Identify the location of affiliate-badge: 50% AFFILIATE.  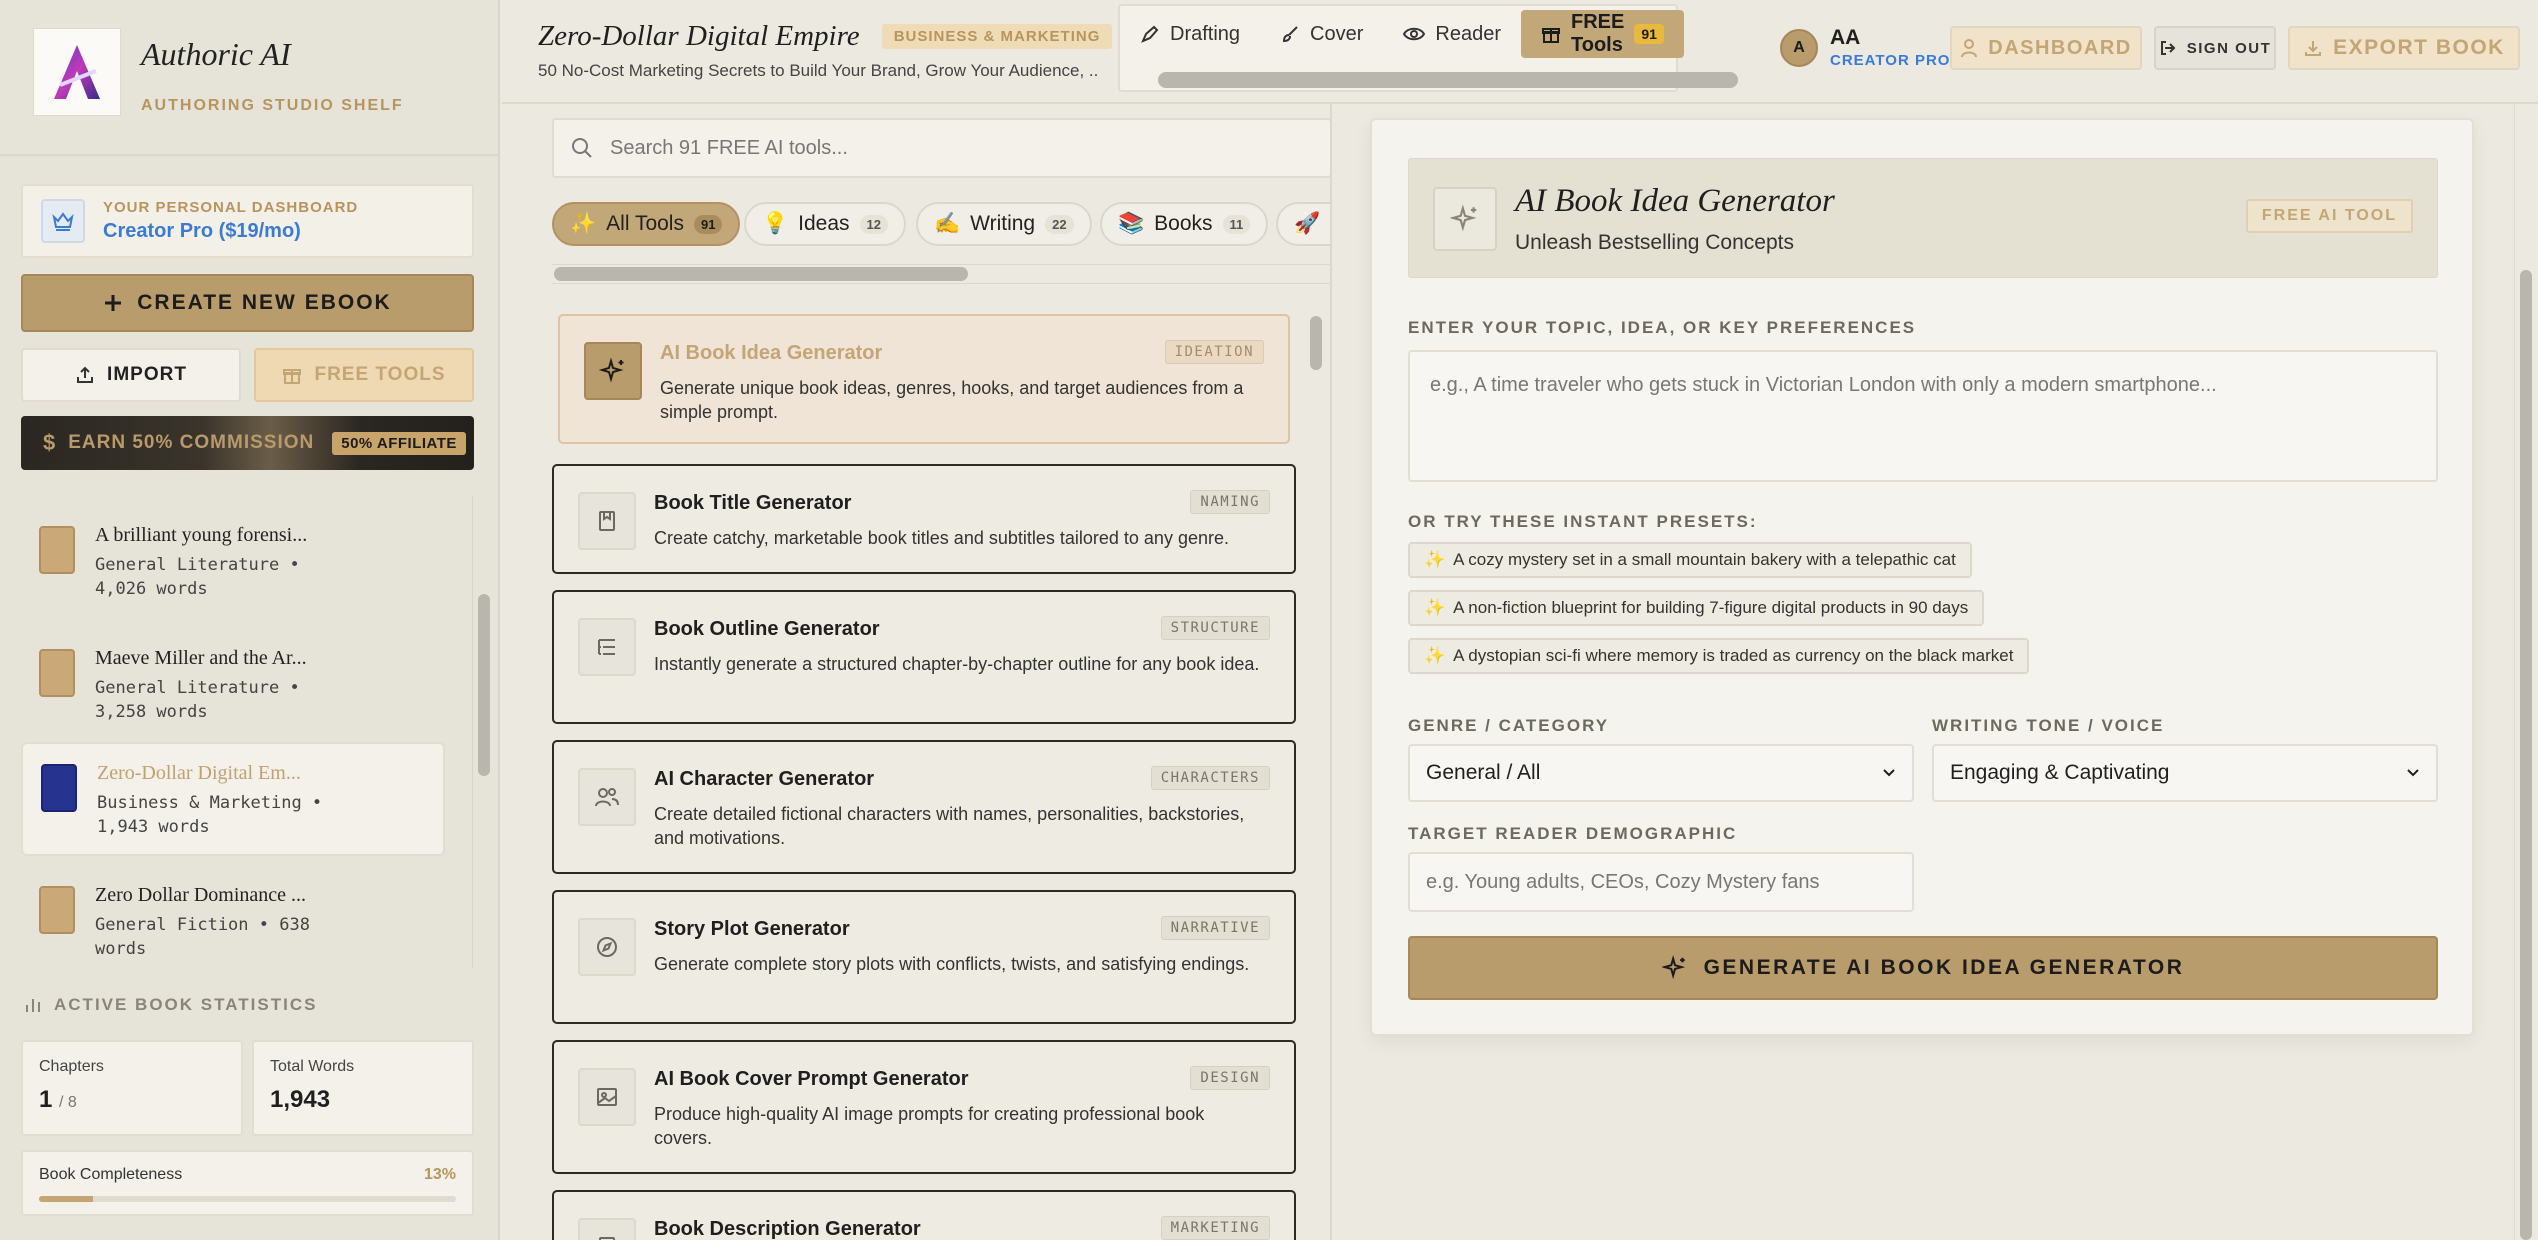
(399, 443).